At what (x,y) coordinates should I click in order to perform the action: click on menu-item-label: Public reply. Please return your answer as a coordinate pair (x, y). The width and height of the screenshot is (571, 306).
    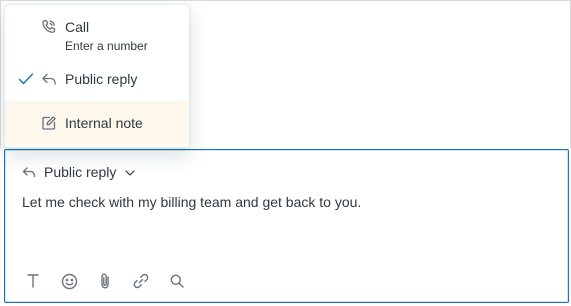
    Looking at the image, I should click on (101, 79).